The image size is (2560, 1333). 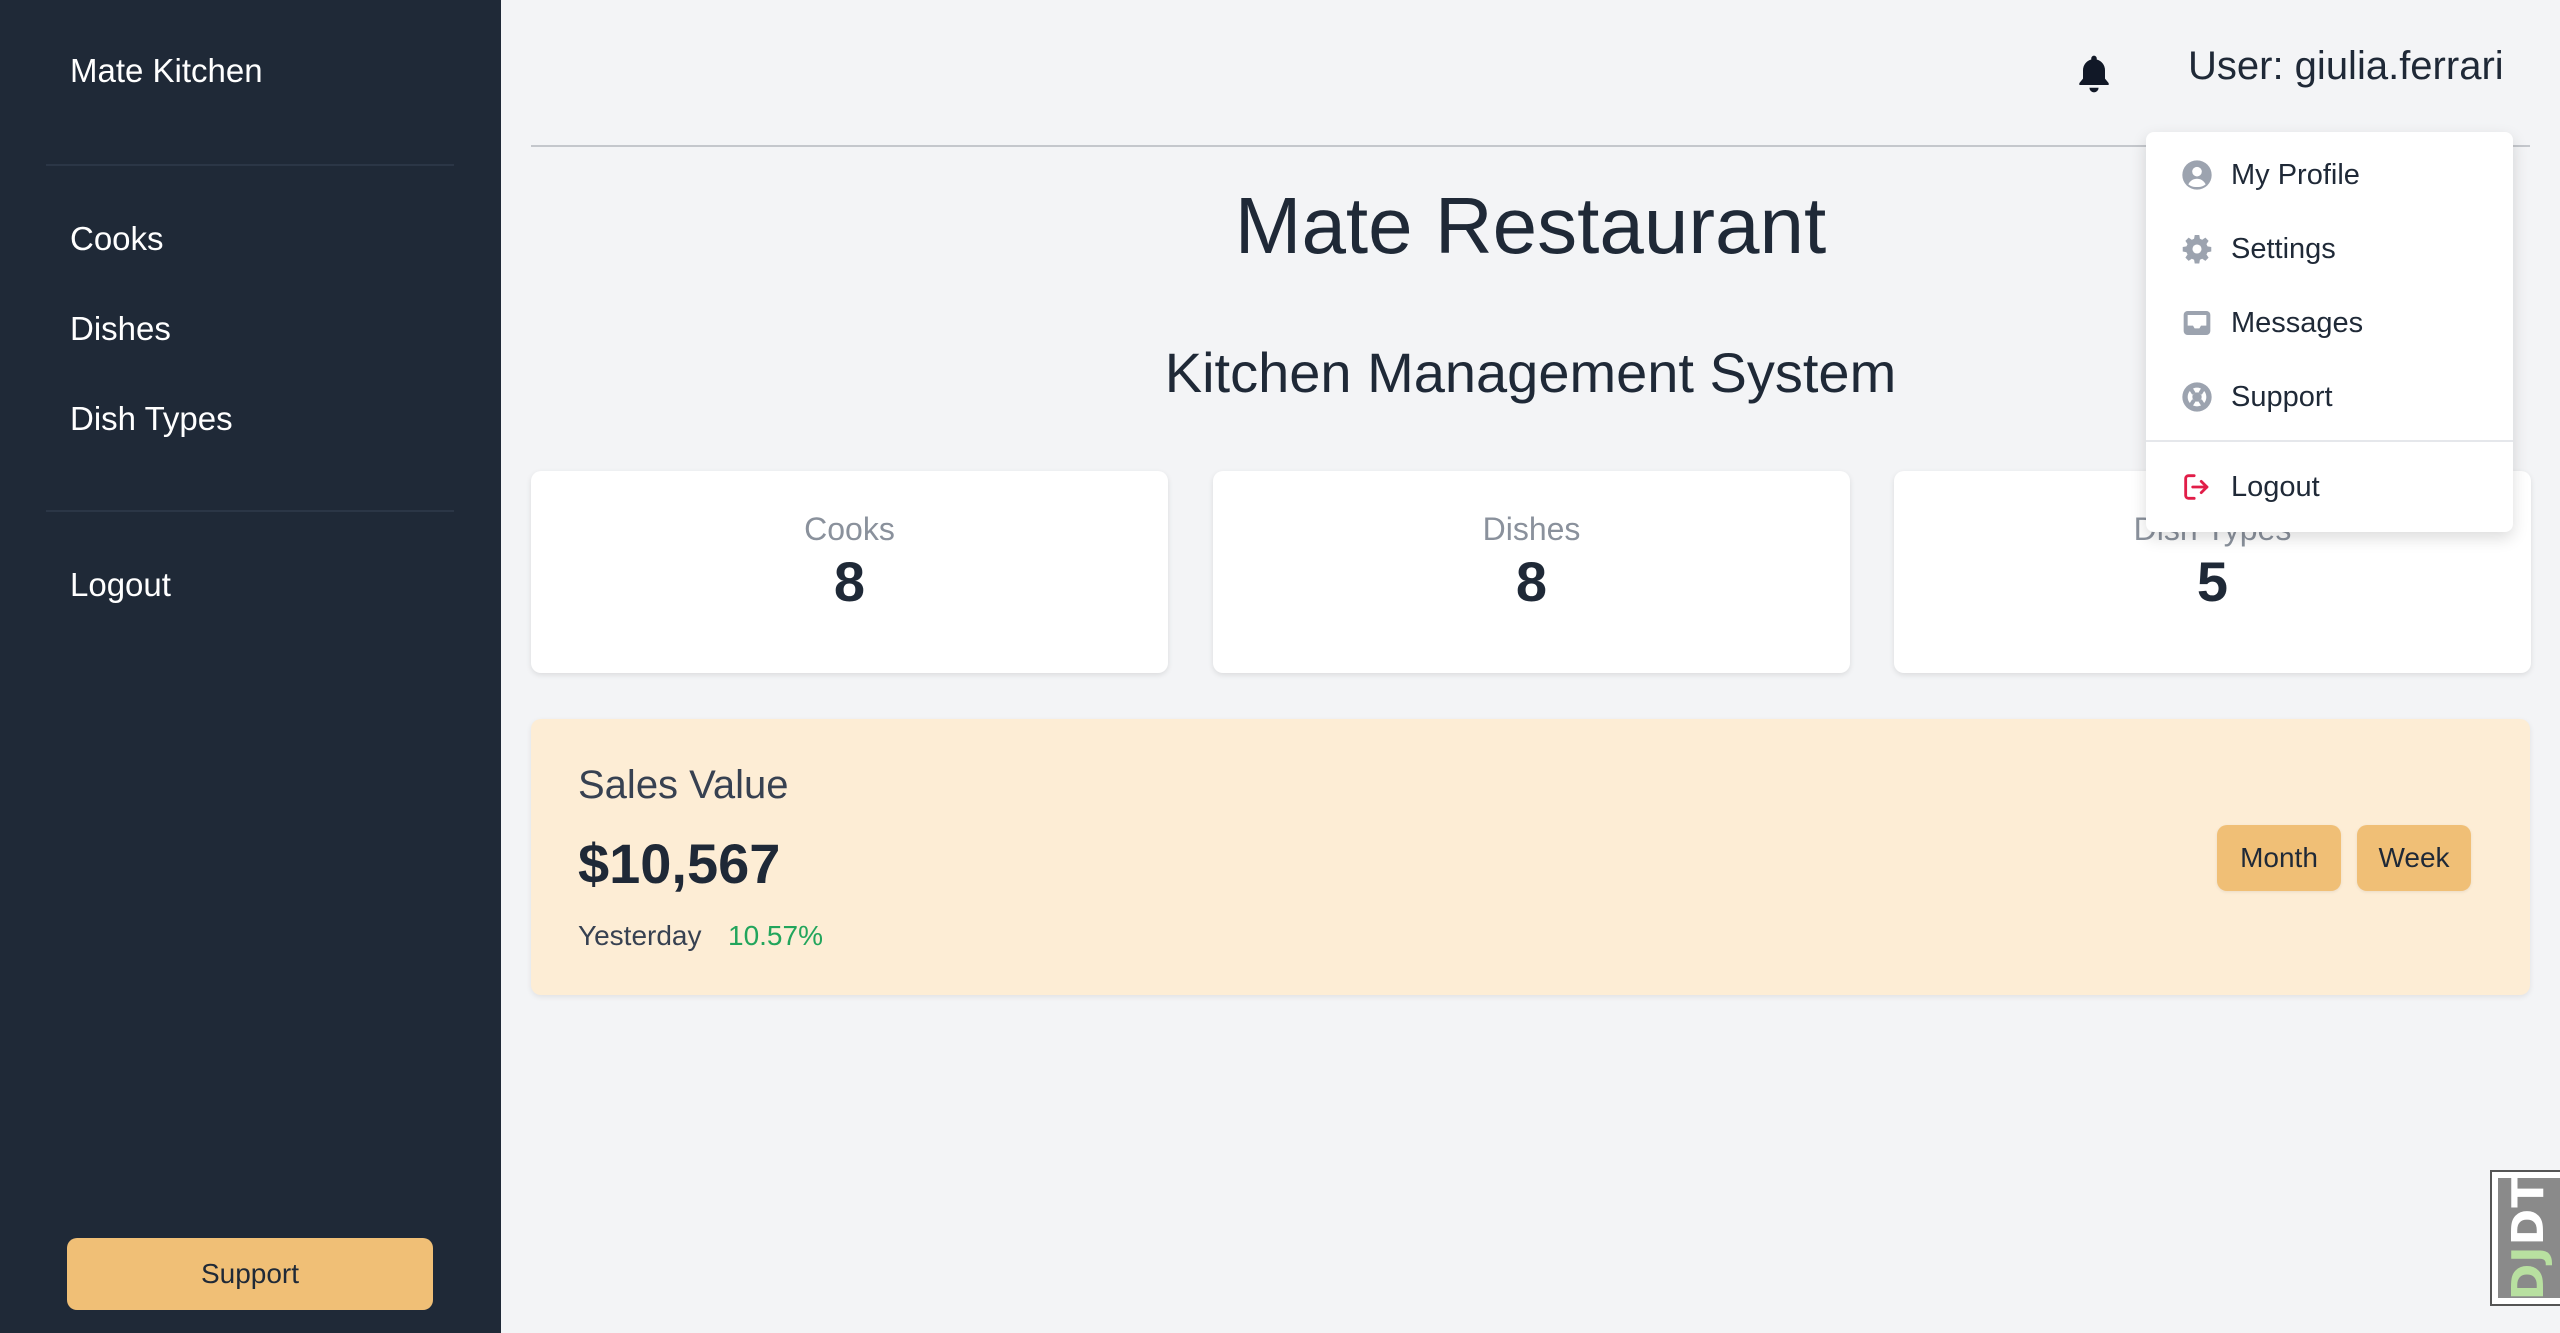 What do you see at coordinates (2529, 1238) in the screenshot?
I see `debug-toolbar-logo: DJDT` at bounding box center [2529, 1238].